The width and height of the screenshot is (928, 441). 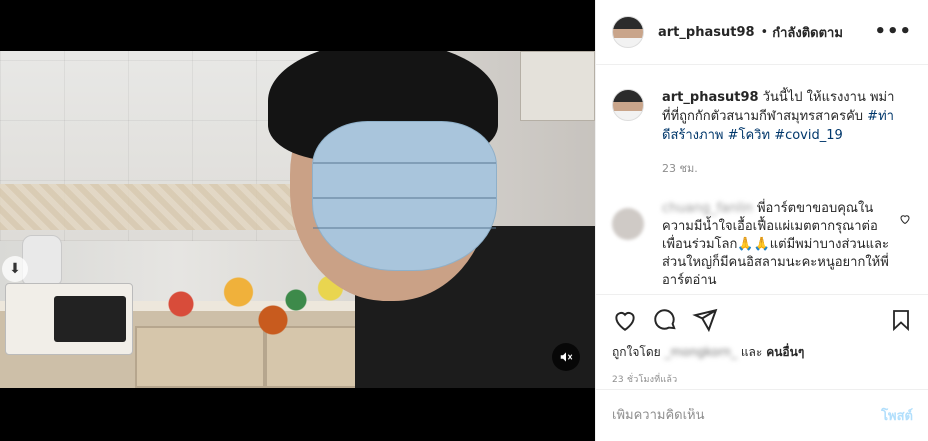 What do you see at coordinates (893, 32) in the screenshot?
I see `more-horizontal-icon: •••` at bounding box center [893, 32].